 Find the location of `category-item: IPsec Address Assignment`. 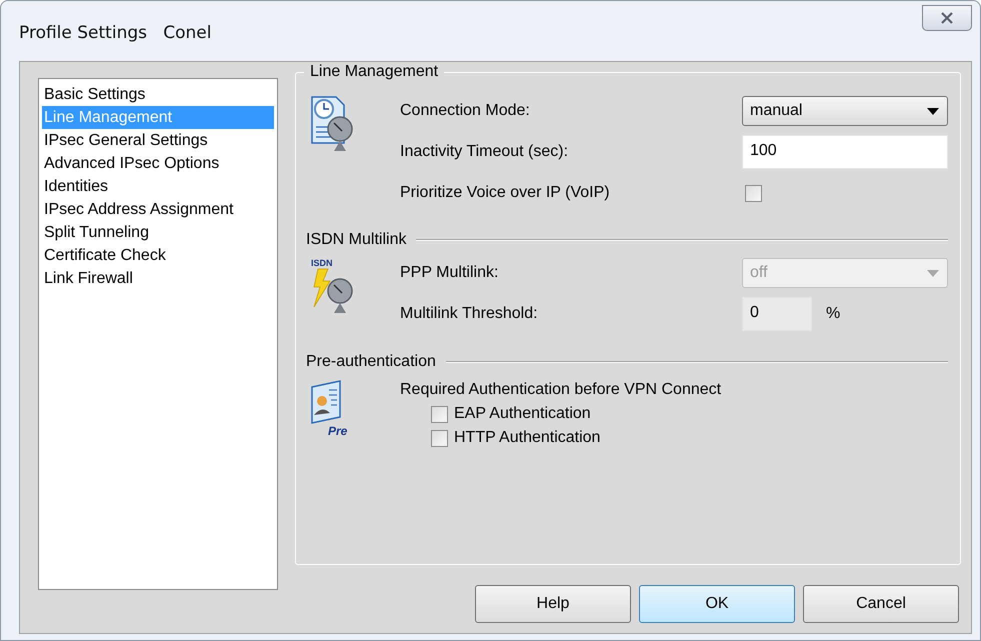

category-item: IPsec Address Assignment is located at coordinates (158, 209).